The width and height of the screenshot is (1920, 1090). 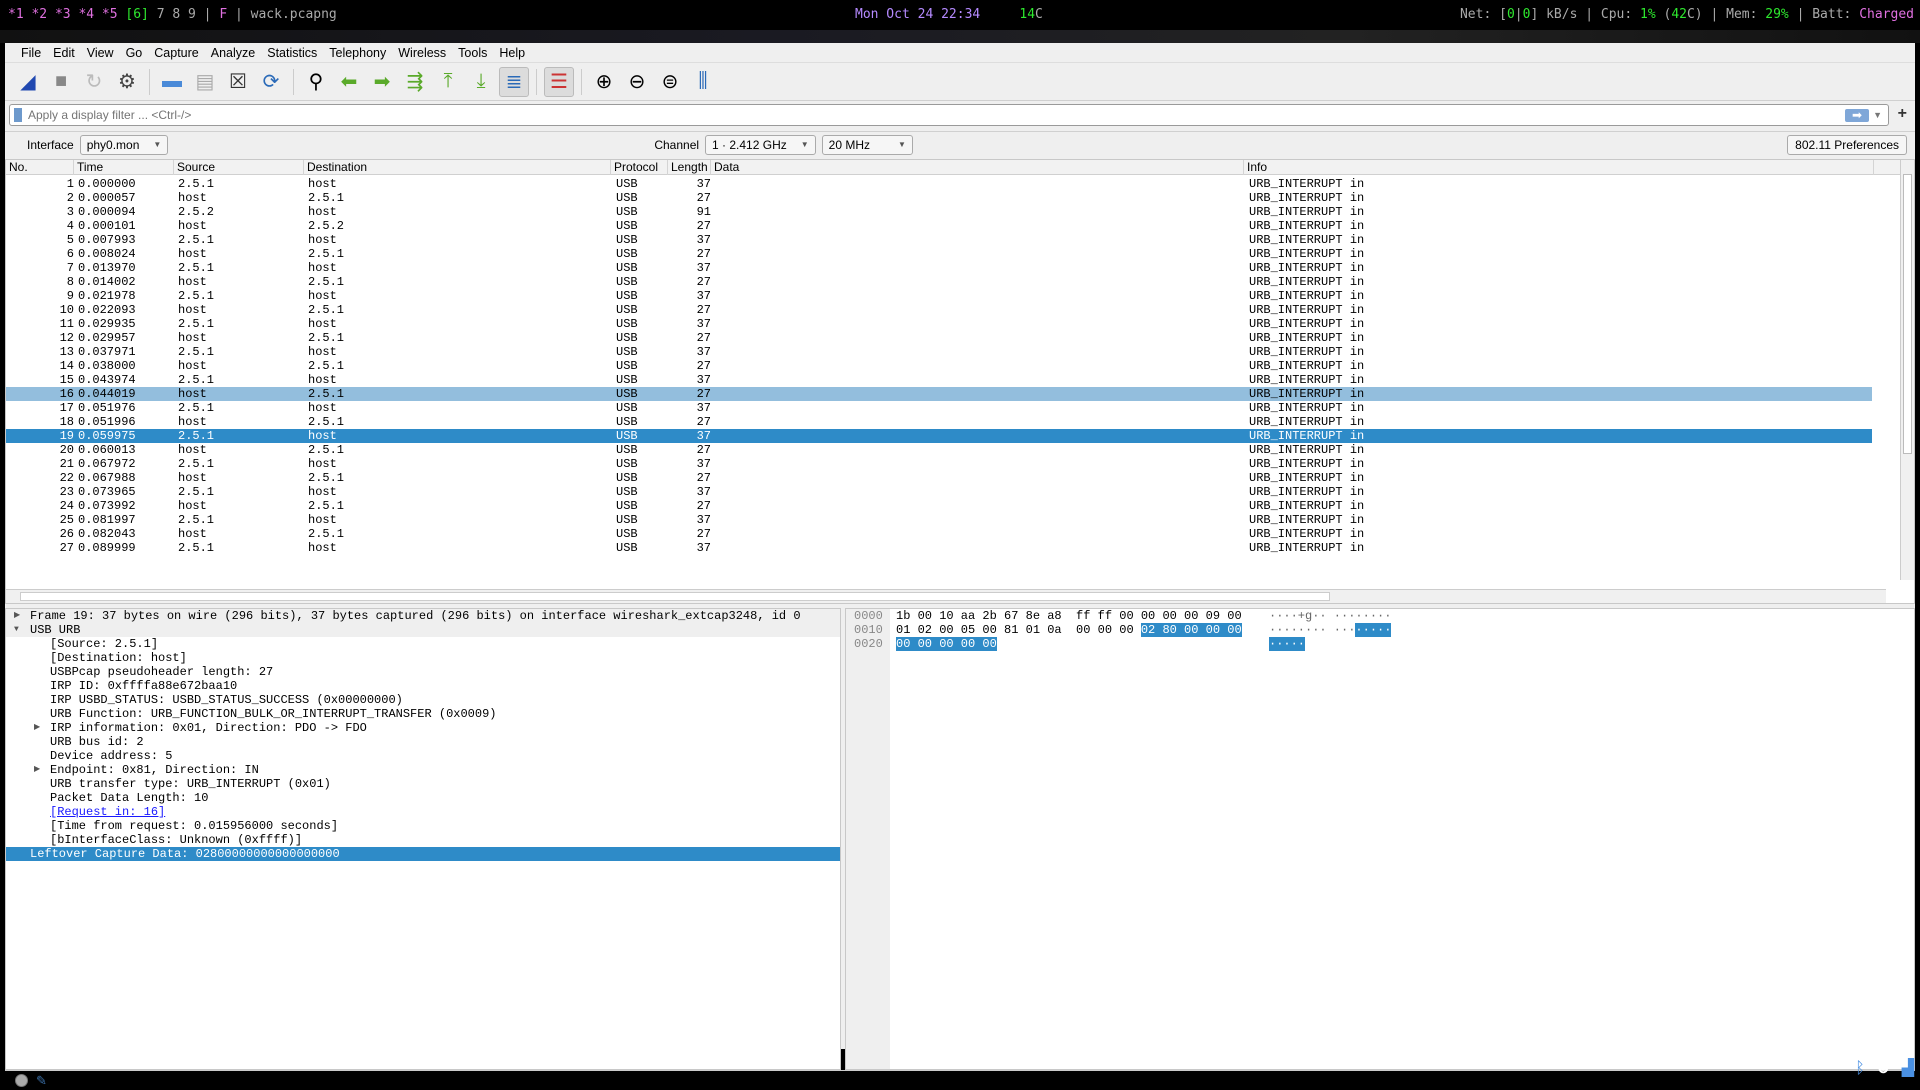 What do you see at coordinates (939, 408) in the screenshot?
I see `packet-row: 17 0.051976 2.5.1 host USB 37 URB_INTERRUPT in` at bounding box center [939, 408].